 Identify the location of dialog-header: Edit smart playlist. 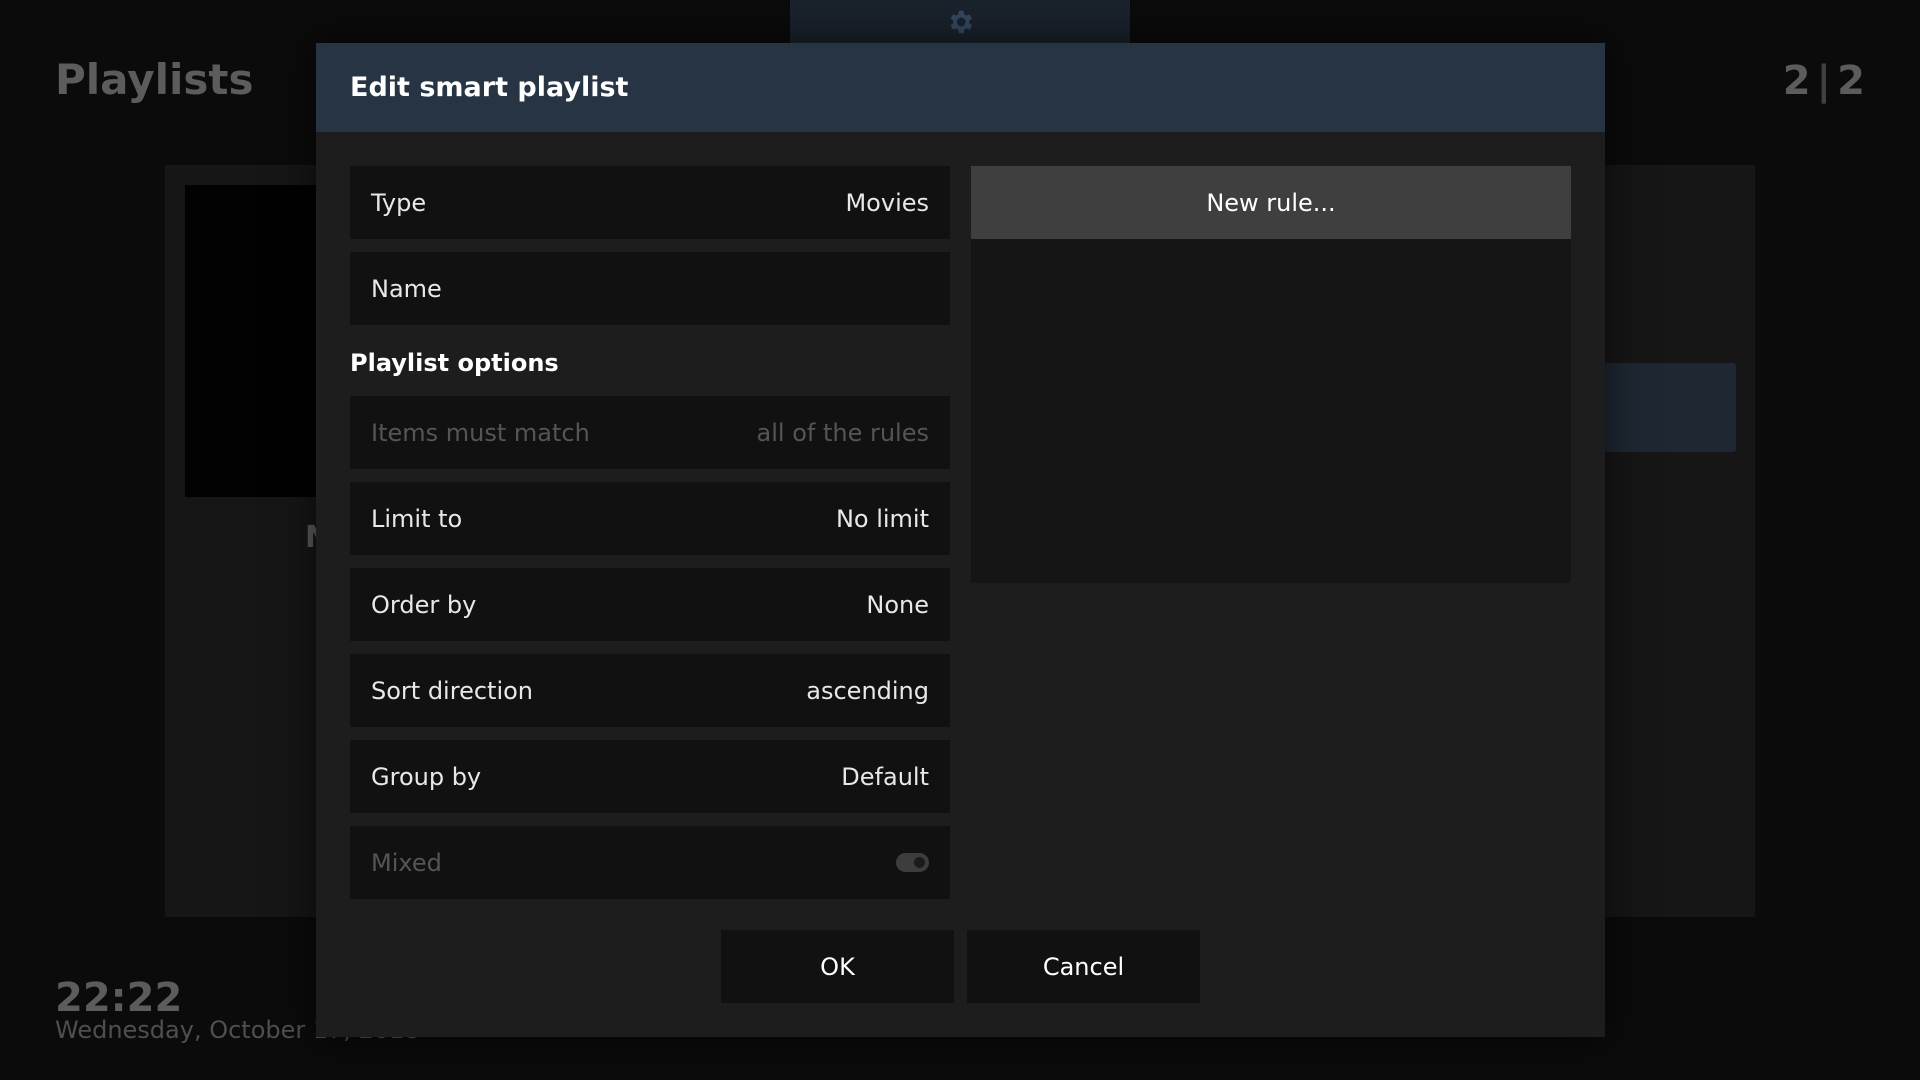
(960, 87).